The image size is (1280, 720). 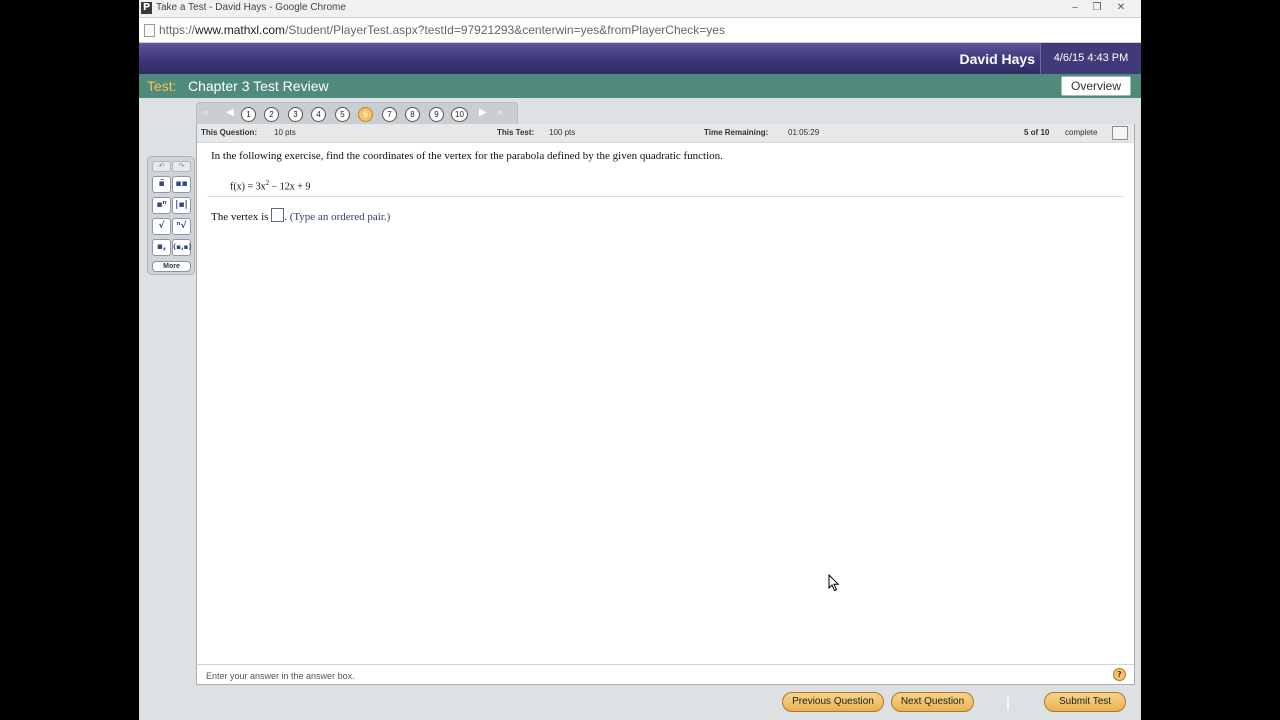 What do you see at coordinates (804, 132) in the screenshot?
I see `time-remaining-value: 01:05:29` at bounding box center [804, 132].